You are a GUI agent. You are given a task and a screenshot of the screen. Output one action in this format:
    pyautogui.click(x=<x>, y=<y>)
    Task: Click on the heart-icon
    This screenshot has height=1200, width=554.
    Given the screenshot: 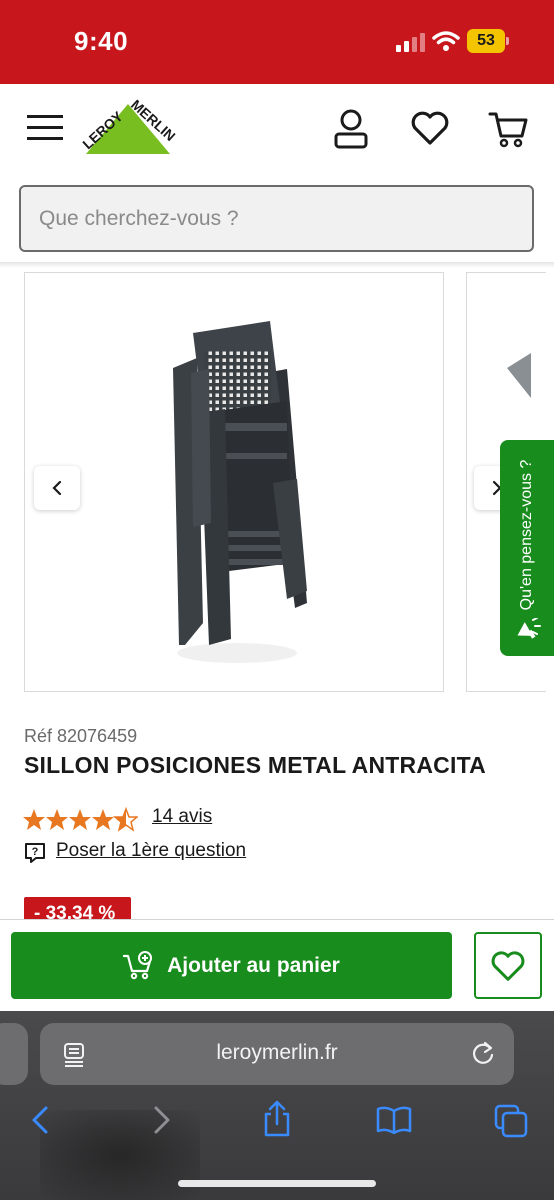 What is the action you would take?
    pyautogui.click(x=508, y=965)
    